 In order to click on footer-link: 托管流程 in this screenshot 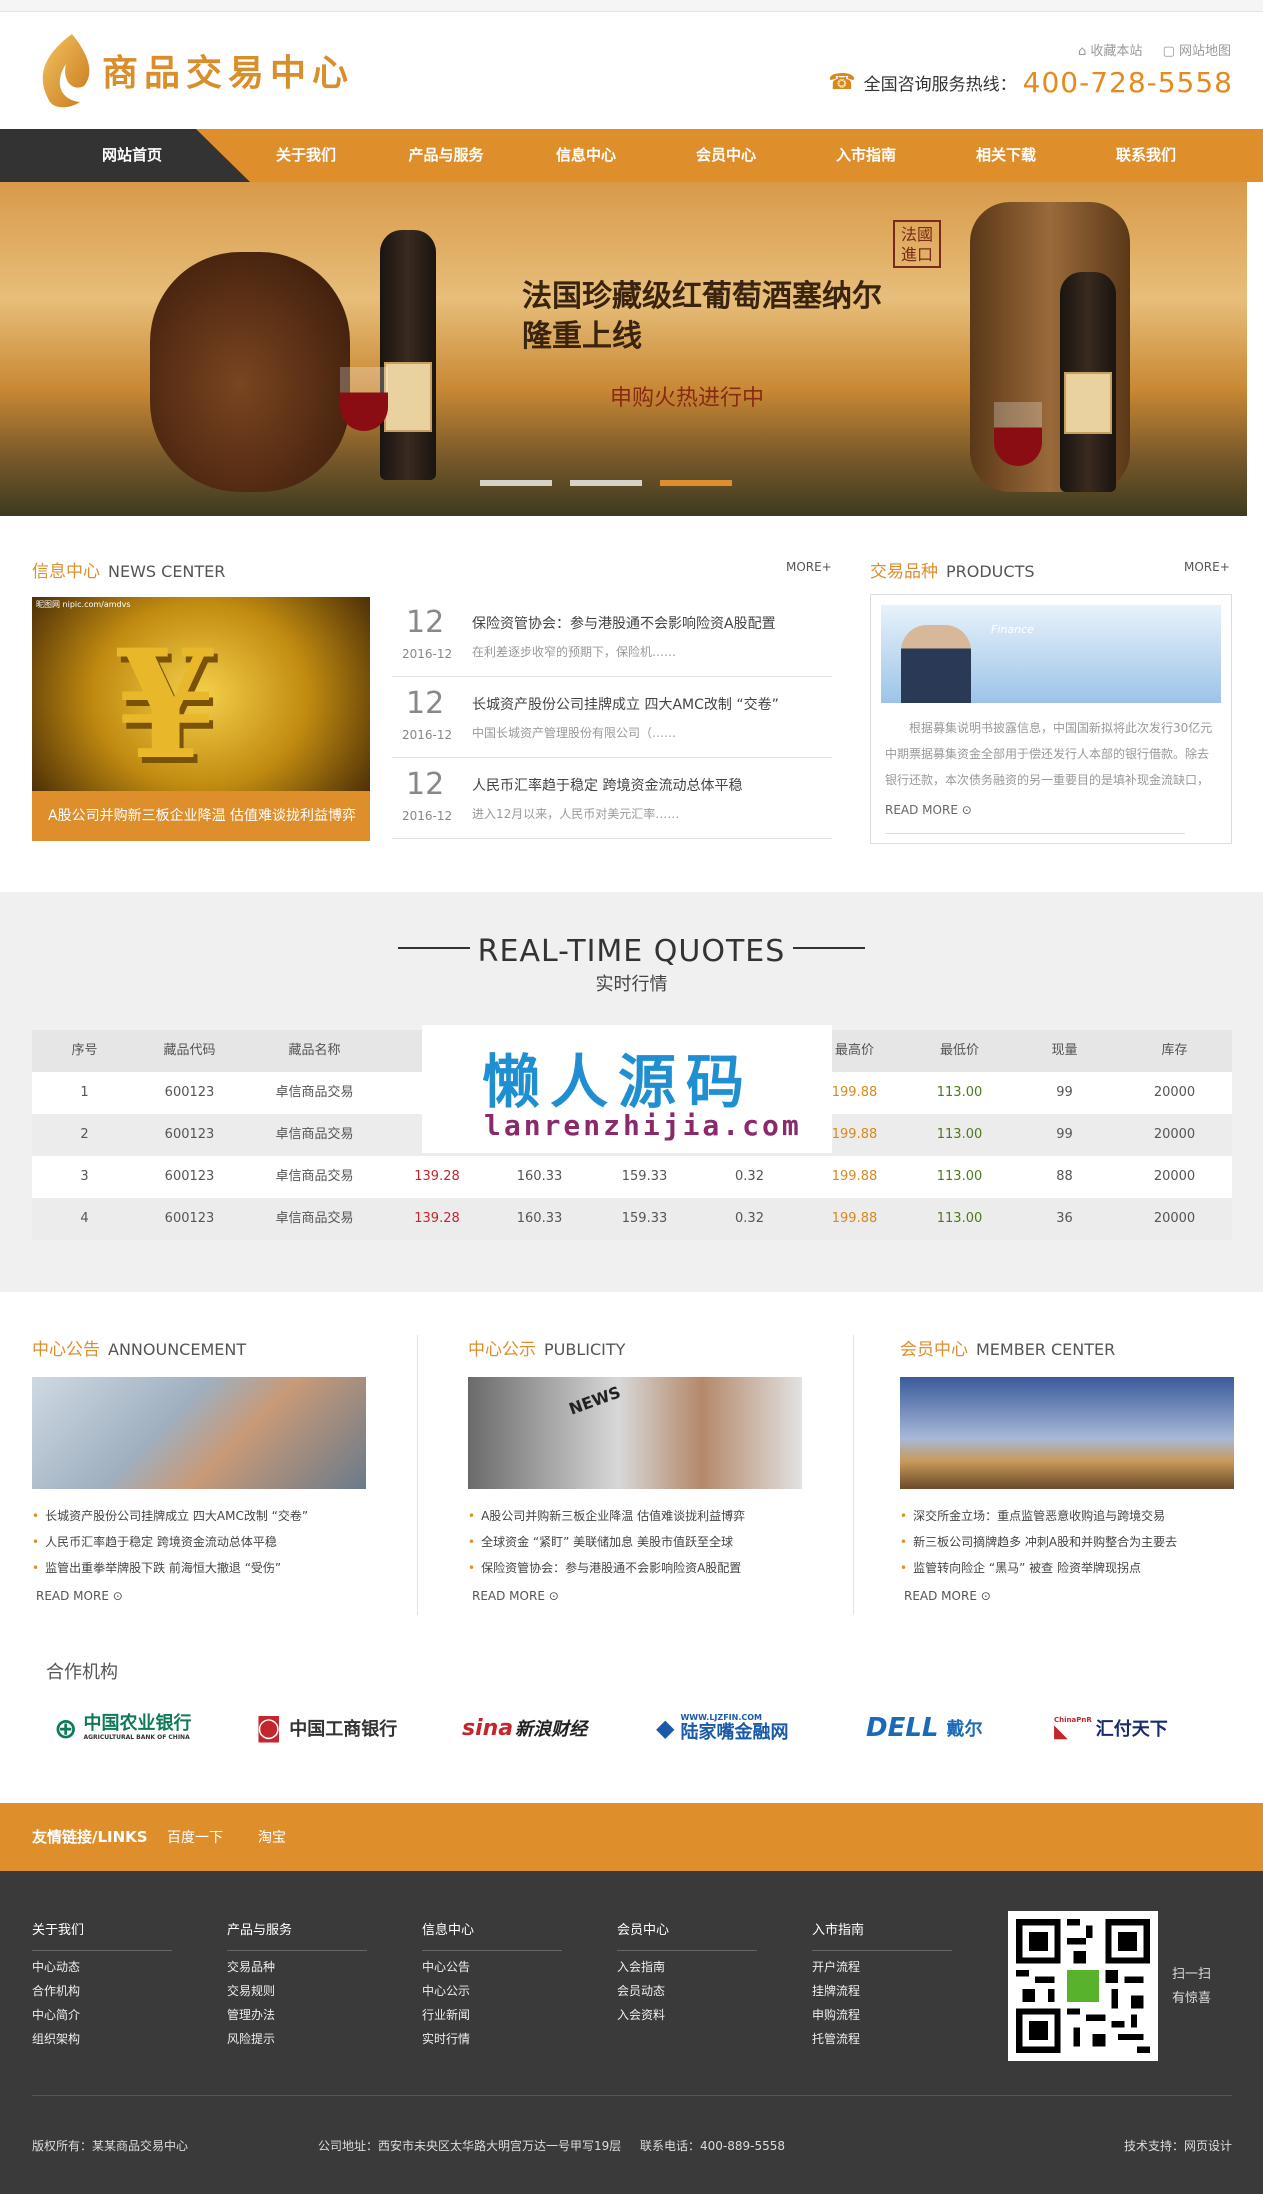, I will do `click(882, 2039)`.